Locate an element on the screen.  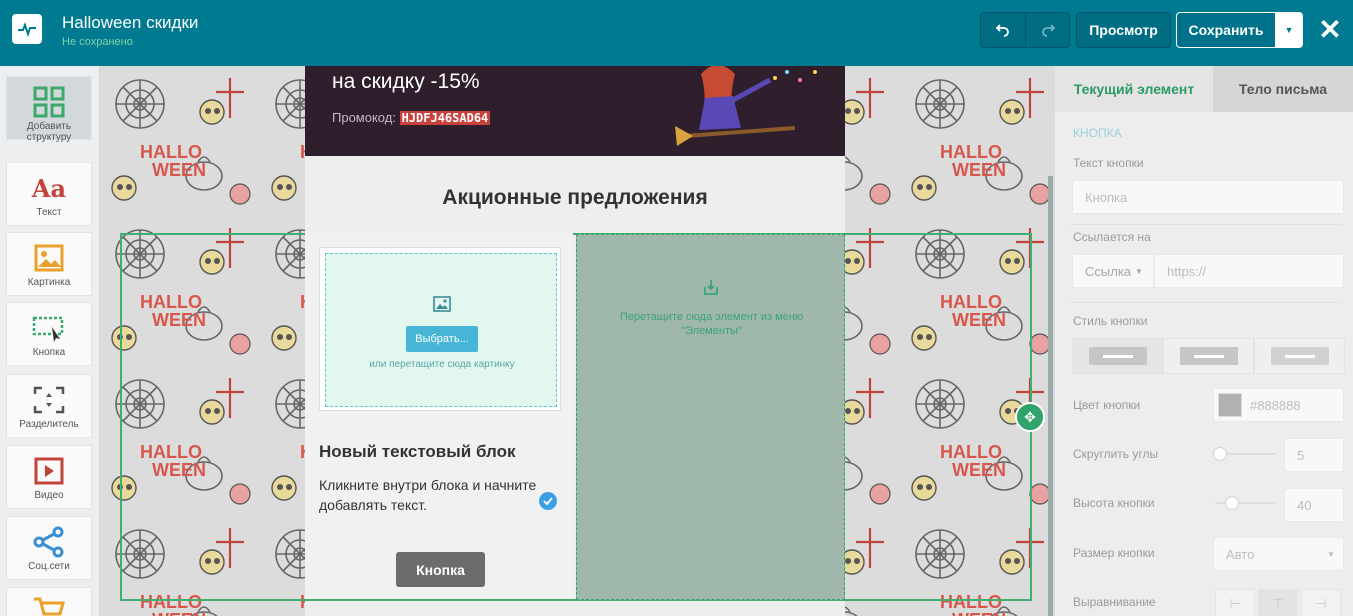
sidebar-item-text: Aa Текст is located at coordinates (49, 194).